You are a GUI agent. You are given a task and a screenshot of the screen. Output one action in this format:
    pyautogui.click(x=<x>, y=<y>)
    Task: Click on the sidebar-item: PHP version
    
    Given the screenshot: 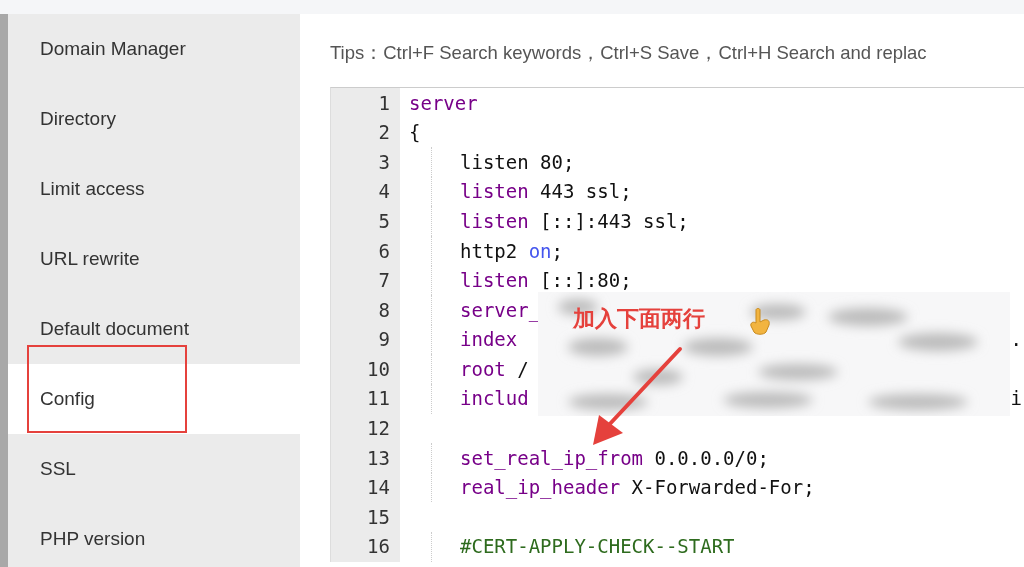 What is the action you would take?
    pyautogui.click(x=154, y=535)
    